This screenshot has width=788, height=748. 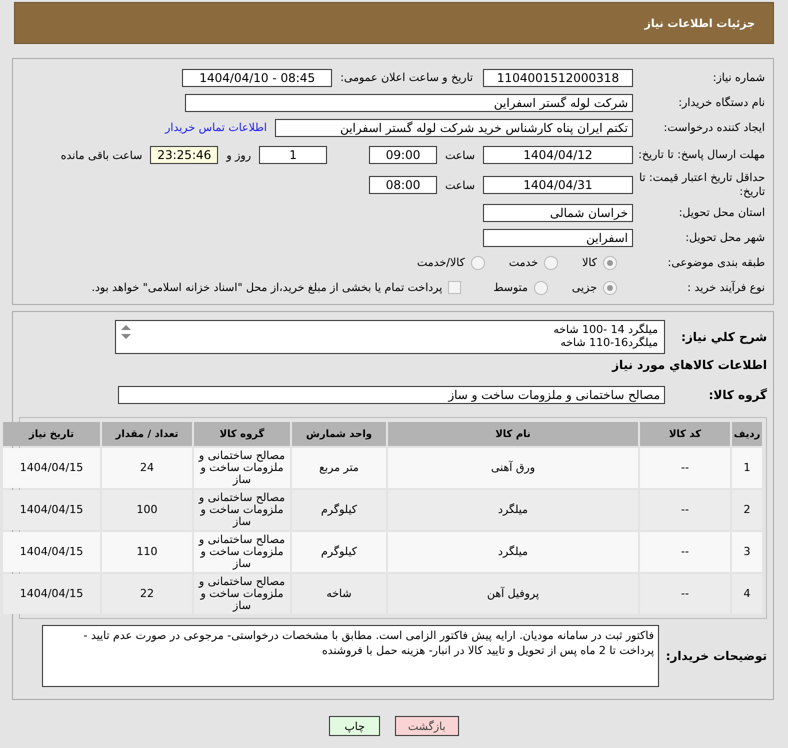 What do you see at coordinates (184, 155) in the screenshot?
I see `remaining-time-field: 23:25:46` at bounding box center [184, 155].